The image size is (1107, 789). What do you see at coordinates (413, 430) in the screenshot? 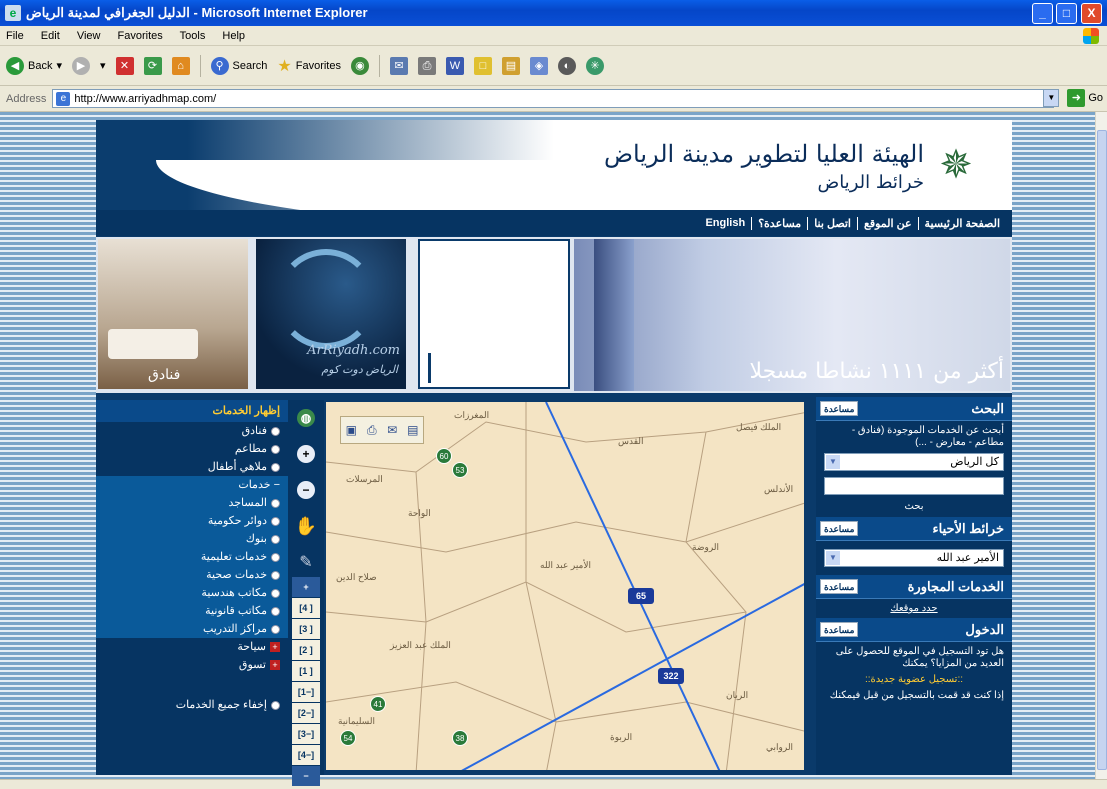
I see `export-icon: ▤` at bounding box center [413, 430].